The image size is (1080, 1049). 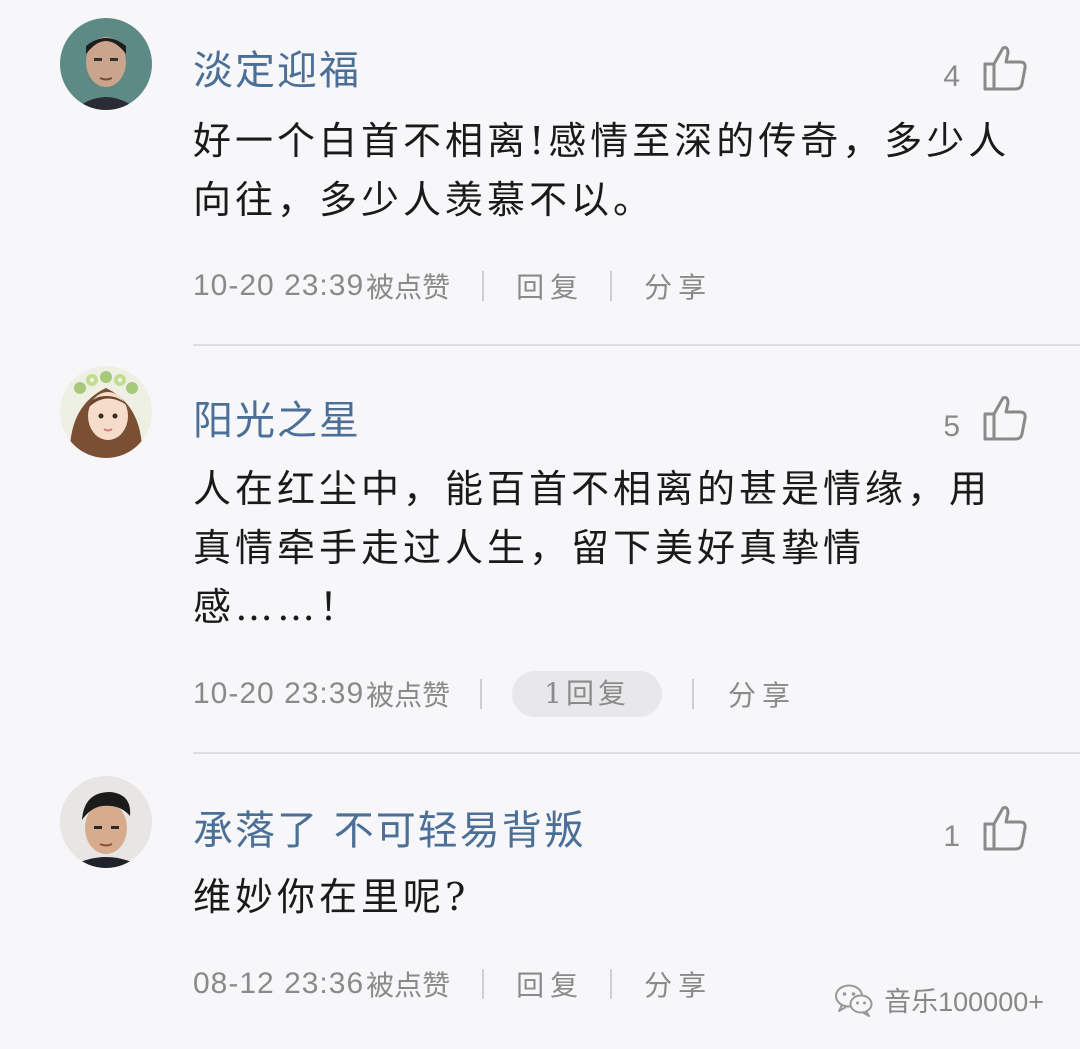 What do you see at coordinates (494, 694) in the screenshot?
I see `comment-meta: 10-20 23:39 被点赞 1回复 分享` at bounding box center [494, 694].